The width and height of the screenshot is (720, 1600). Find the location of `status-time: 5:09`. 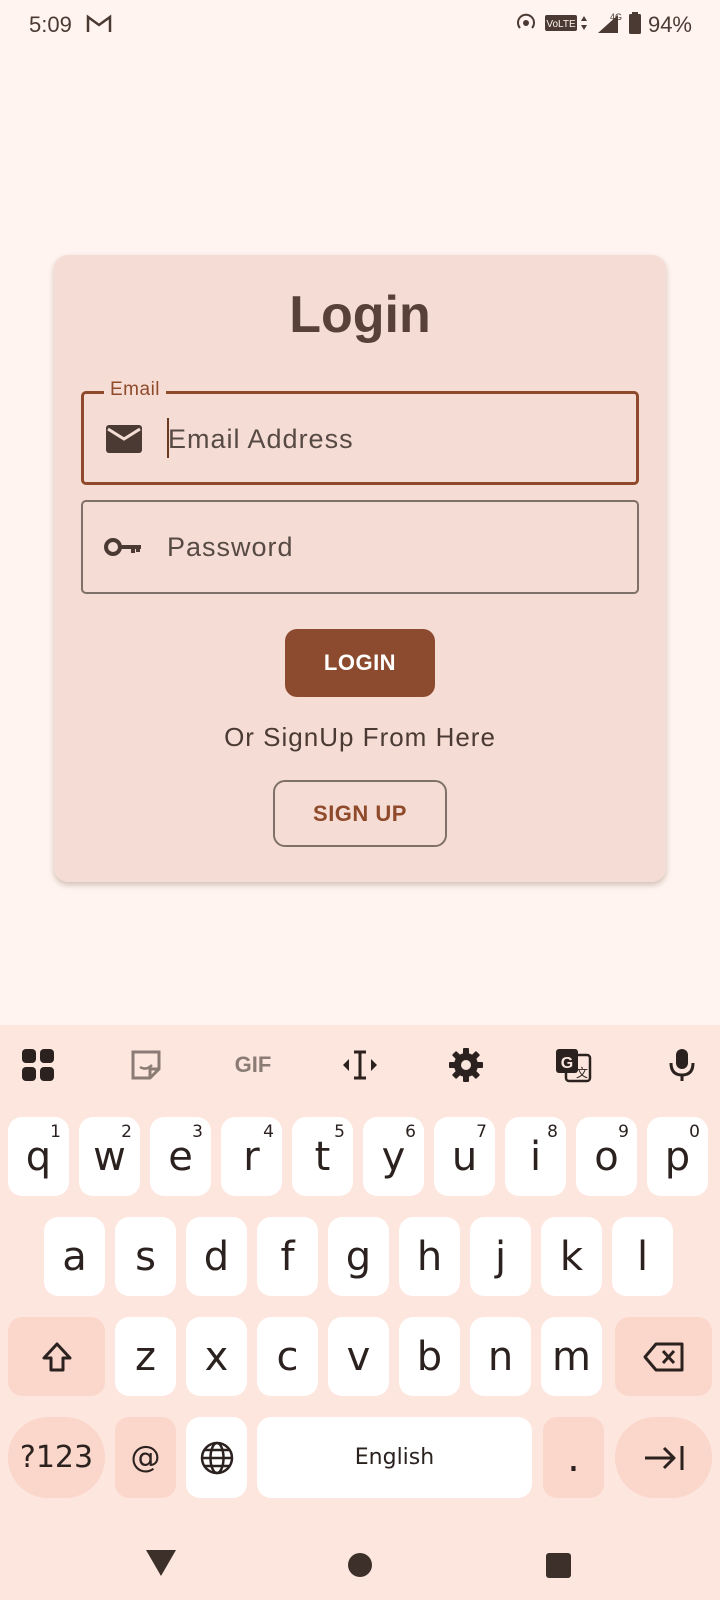

status-time: 5:09 is located at coordinates (50, 24).